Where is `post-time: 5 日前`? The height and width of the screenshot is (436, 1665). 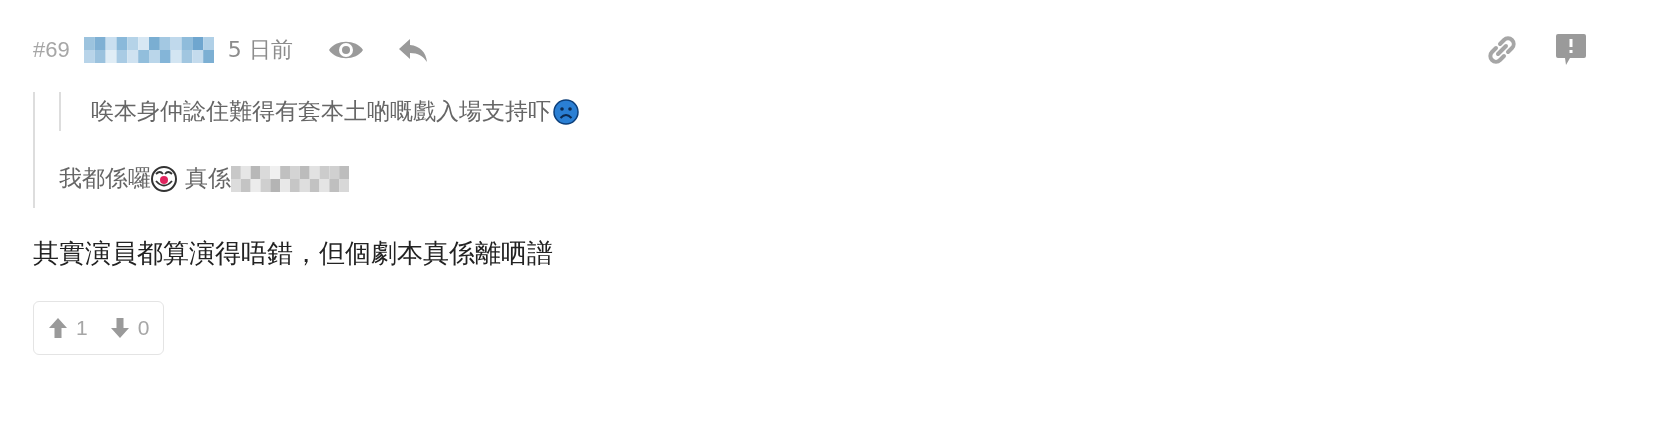 post-time: 5 日前 is located at coordinates (260, 50).